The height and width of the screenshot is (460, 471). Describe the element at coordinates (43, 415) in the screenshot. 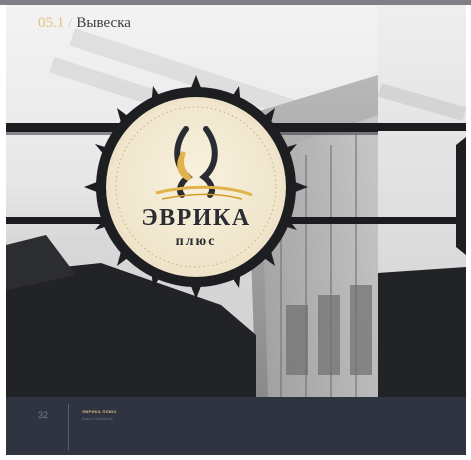

I see `page-number: 32` at that location.